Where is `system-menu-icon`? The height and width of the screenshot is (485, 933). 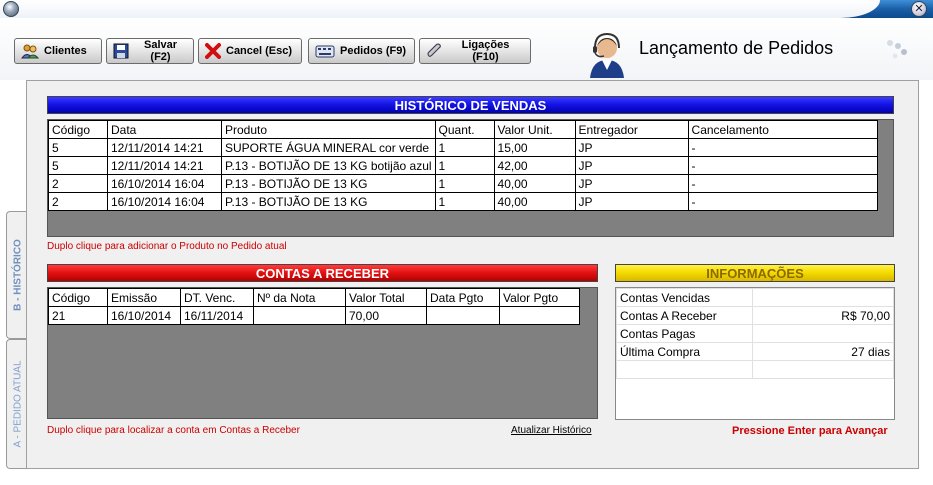 system-menu-icon is located at coordinates (11, 9).